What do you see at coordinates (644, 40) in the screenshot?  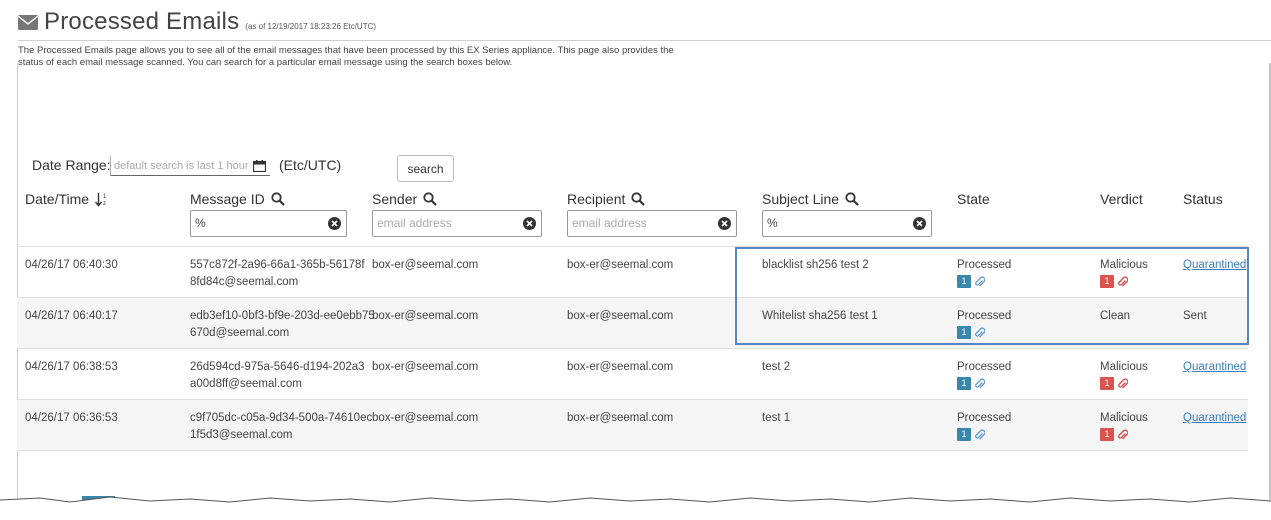 I see `header-divider` at bounding box center [644, 40].